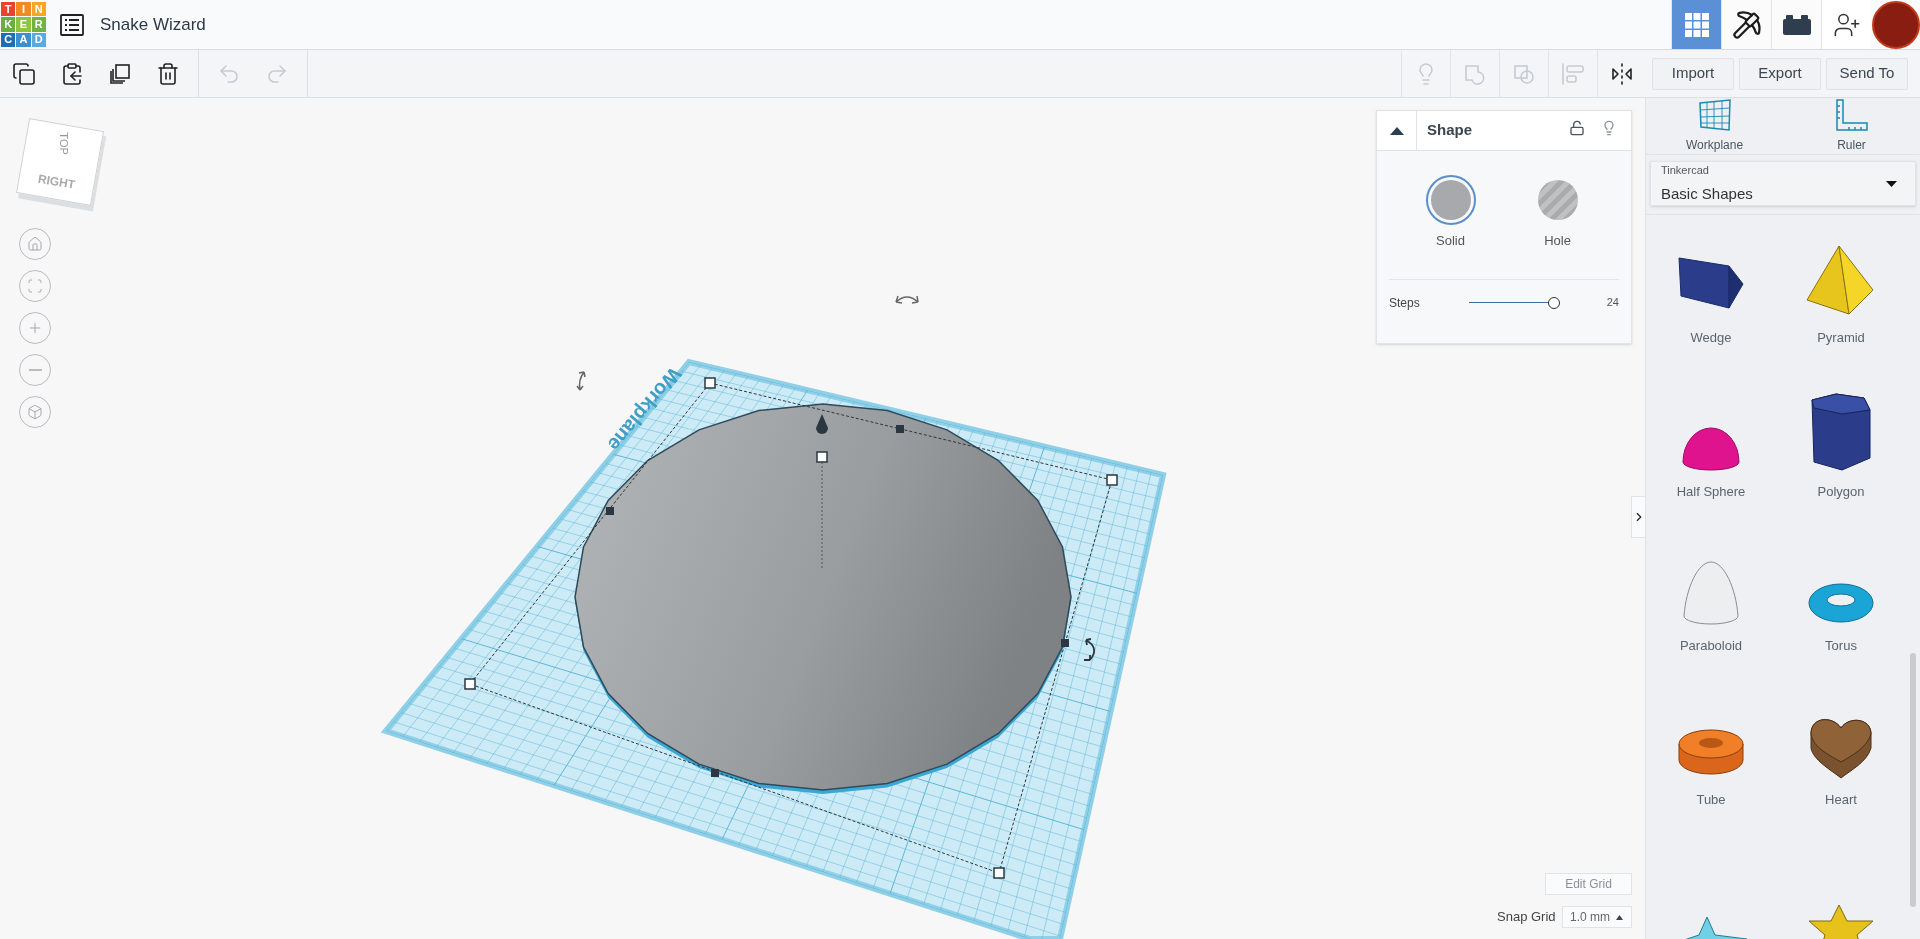  I want to click on copy-icon, so click(24, 73).